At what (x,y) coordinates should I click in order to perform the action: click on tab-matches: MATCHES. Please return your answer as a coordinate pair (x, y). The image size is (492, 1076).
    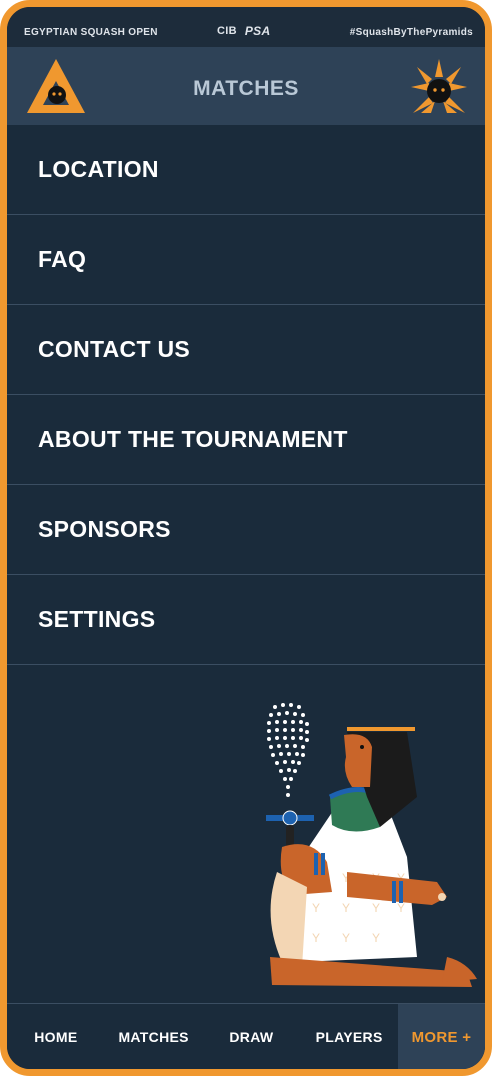
    Looking at the image, I should click on (154, 1036).